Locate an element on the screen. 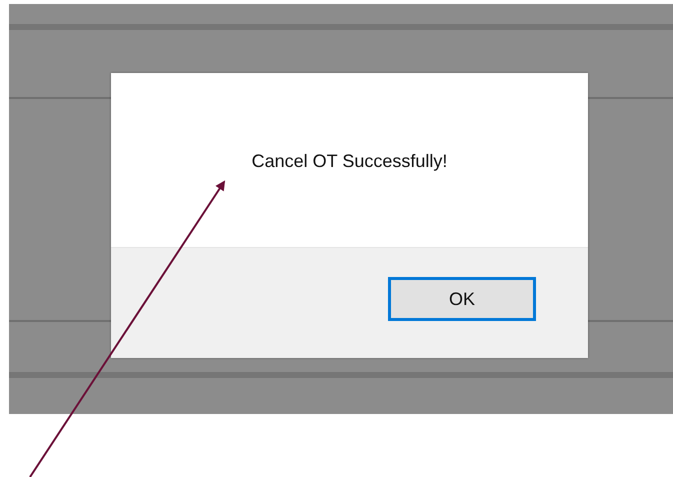 The width and height of the screenshot is (673, 477). ok-button: OK is located at coordinates (462, 299).